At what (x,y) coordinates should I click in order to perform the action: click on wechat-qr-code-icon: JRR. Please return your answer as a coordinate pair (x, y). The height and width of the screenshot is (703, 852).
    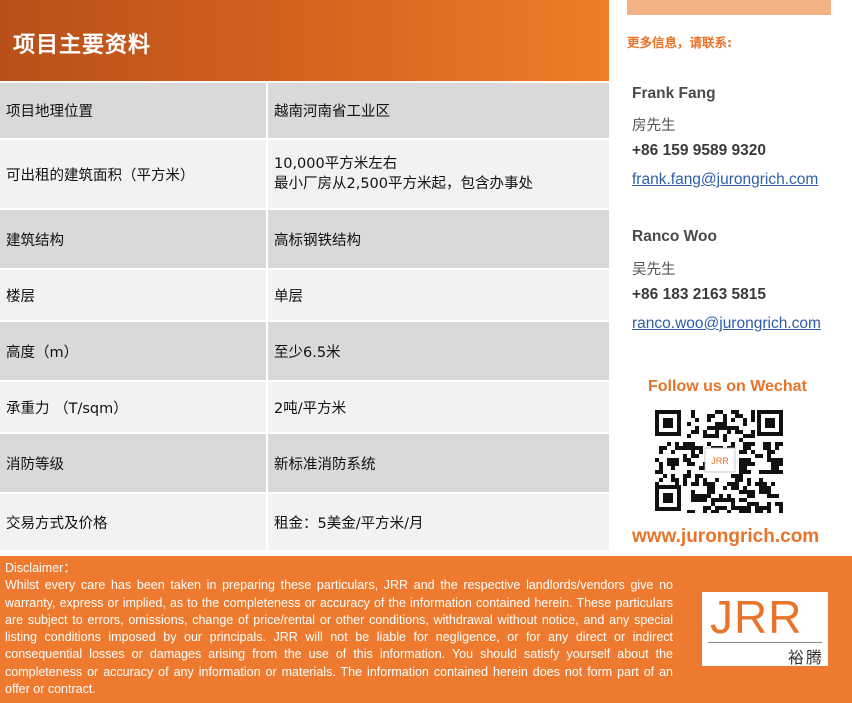
    Looking at the image, I should click on (719, 460).